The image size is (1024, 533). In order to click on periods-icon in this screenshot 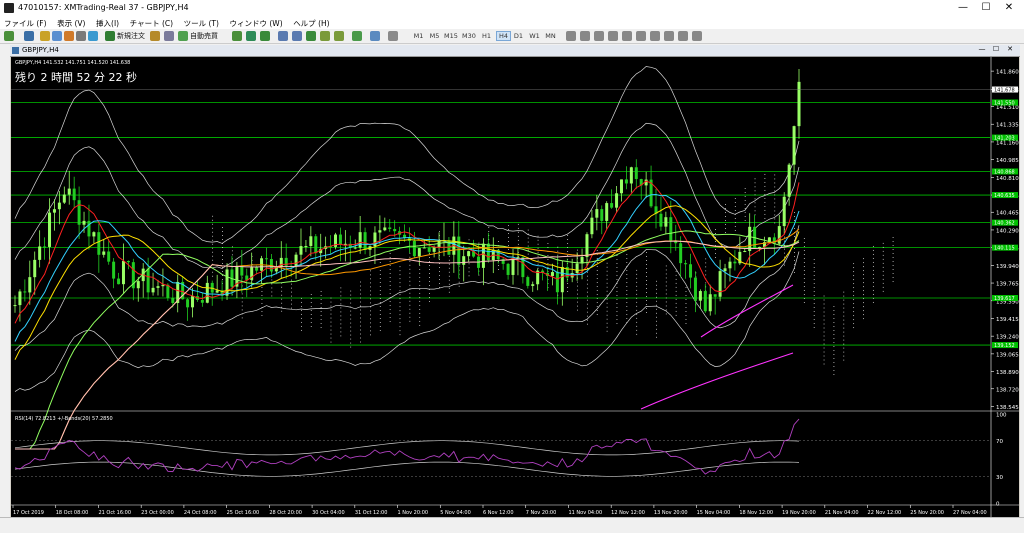, I will do `click(375, 36)`.